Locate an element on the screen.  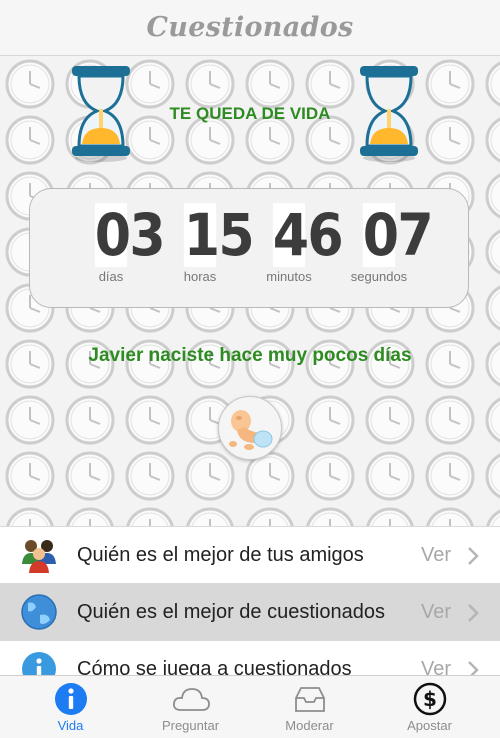
list-item-best-global: Quién es el mejor de cuestionados Ver is located at coordinates (250, 612).